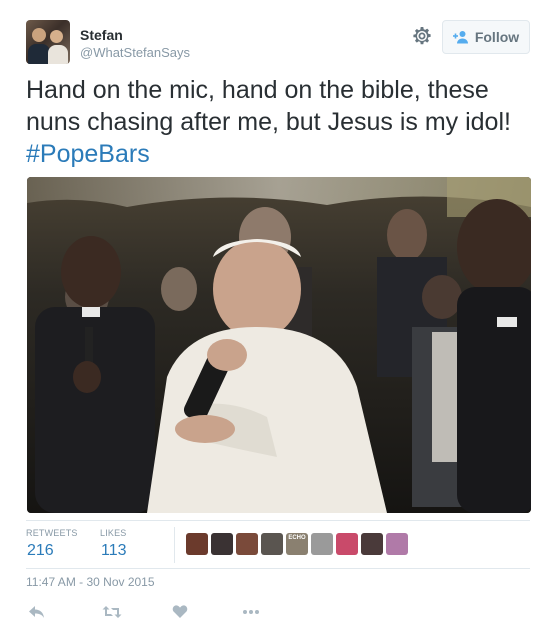 This screenshot has width=557, height=640. I want to click on follow-button: Follow, so click(486, 37).